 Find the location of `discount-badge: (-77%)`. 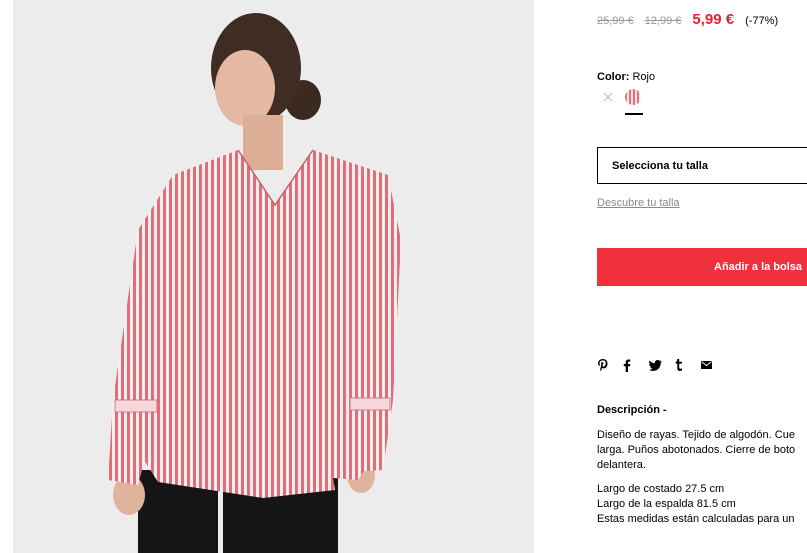

discount-badge: (-77%) is located at coordinates (762, 21).